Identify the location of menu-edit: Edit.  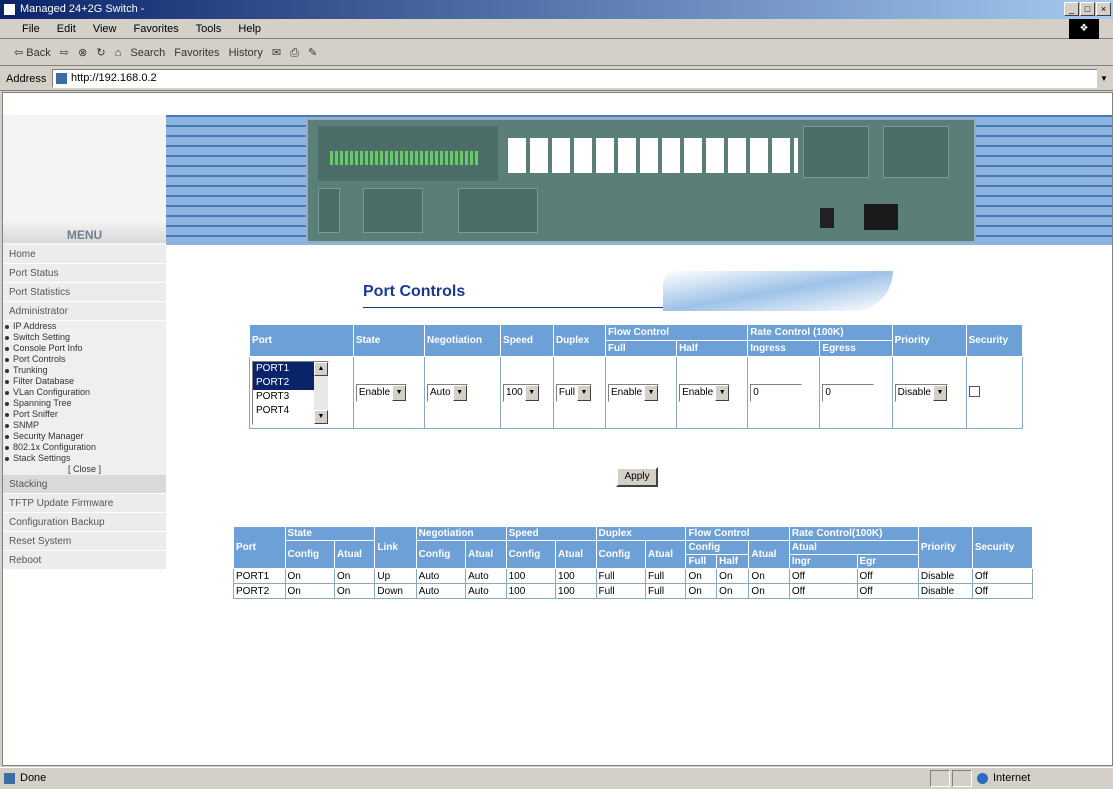
(66, 29).